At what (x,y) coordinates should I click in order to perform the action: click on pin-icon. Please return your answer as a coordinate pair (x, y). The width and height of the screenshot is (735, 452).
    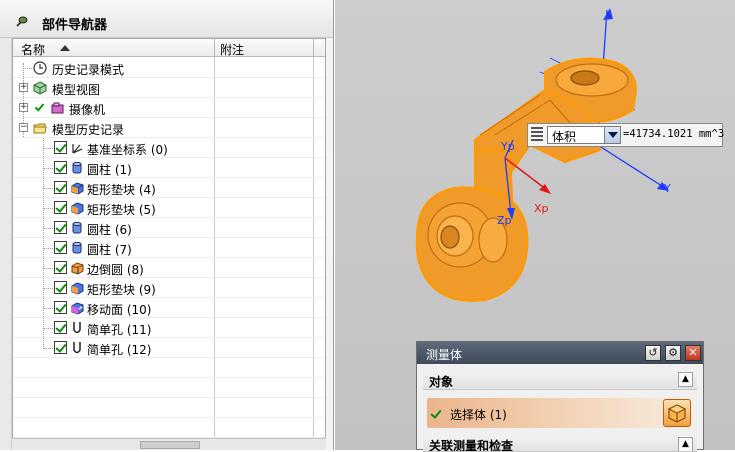
    Looking at the image, I should click on (21, 22).